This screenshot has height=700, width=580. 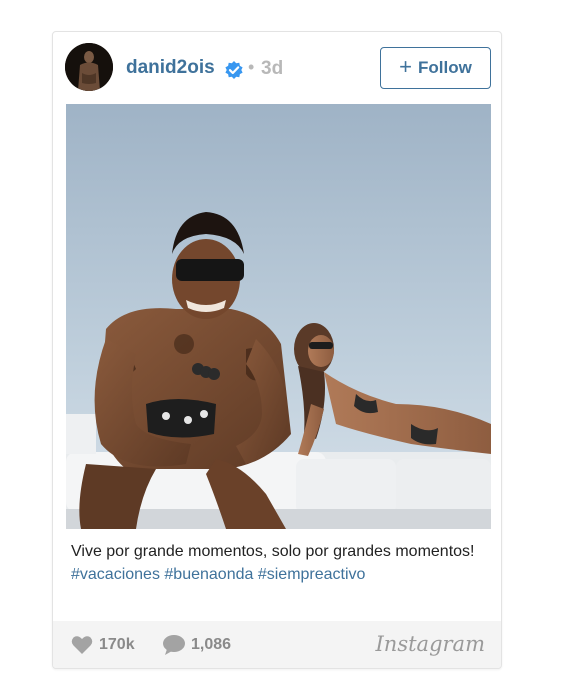 What do you see at coordinates (208, 574) in the screenshot?
I see `hashtag-link: #buenaonda` at bounding box center [208, 574].